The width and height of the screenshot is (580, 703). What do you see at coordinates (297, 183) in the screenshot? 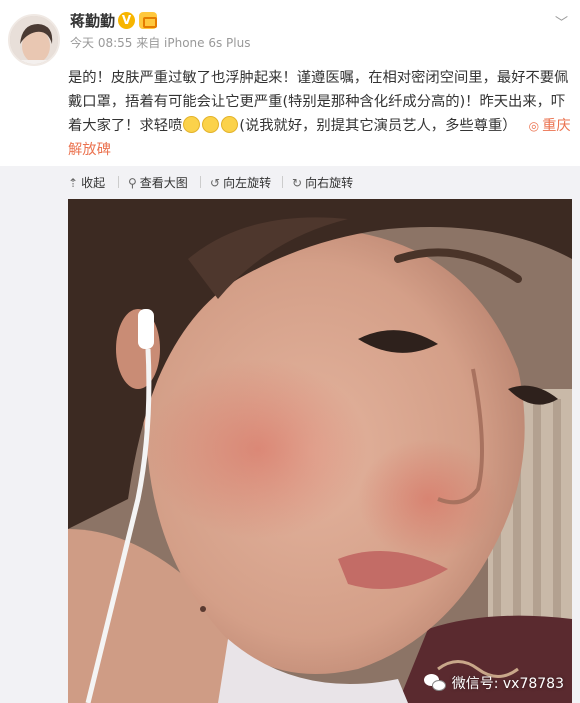
I see `rotate-right-icon: ↻` at bounding box center [297, 183].